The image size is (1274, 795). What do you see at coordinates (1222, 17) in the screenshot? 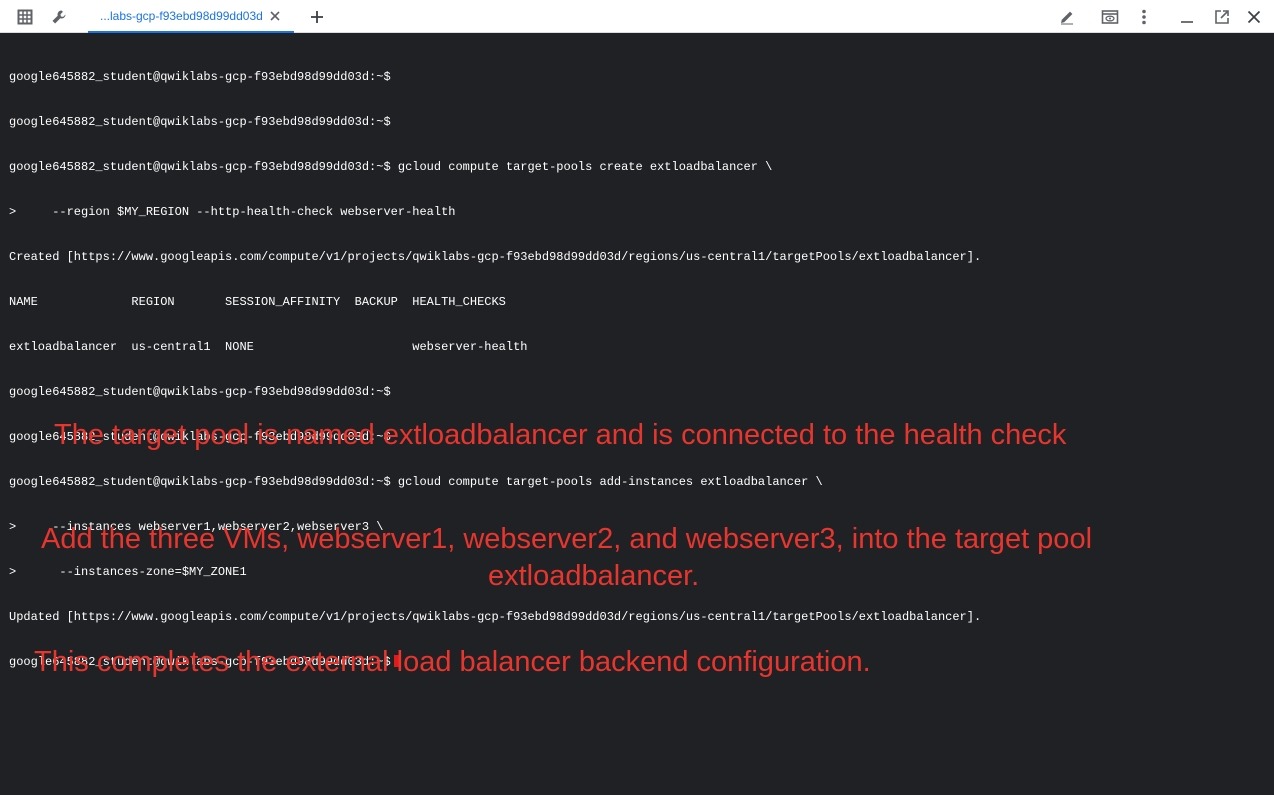
I see `popout-icon` at bounding box center [1222, 17].